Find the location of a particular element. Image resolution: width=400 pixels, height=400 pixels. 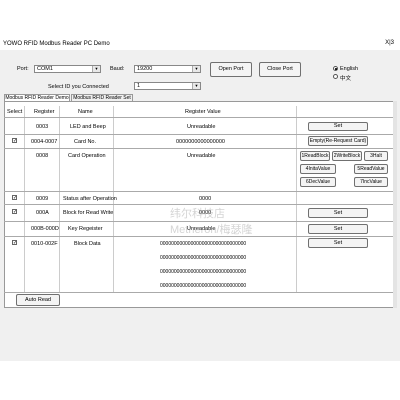

close-port-button: Close Port is located at coordinates (280, 69).